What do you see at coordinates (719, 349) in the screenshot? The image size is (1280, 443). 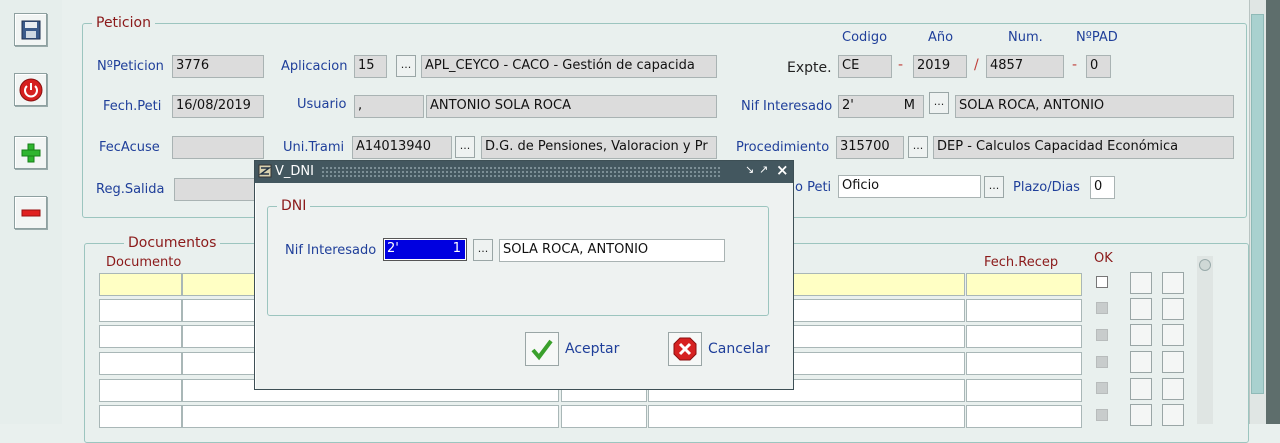 I see `cancel-button: Cancelar` at bounding box center [719, 349].